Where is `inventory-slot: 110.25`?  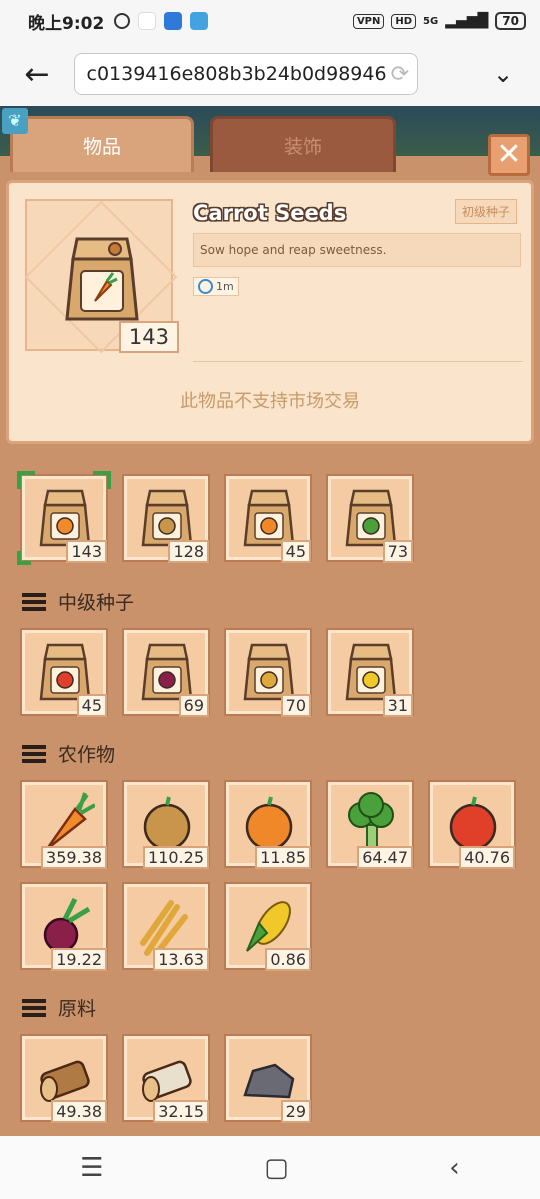 inventory-slot: 110.25 is located at coordinates (166, 824).